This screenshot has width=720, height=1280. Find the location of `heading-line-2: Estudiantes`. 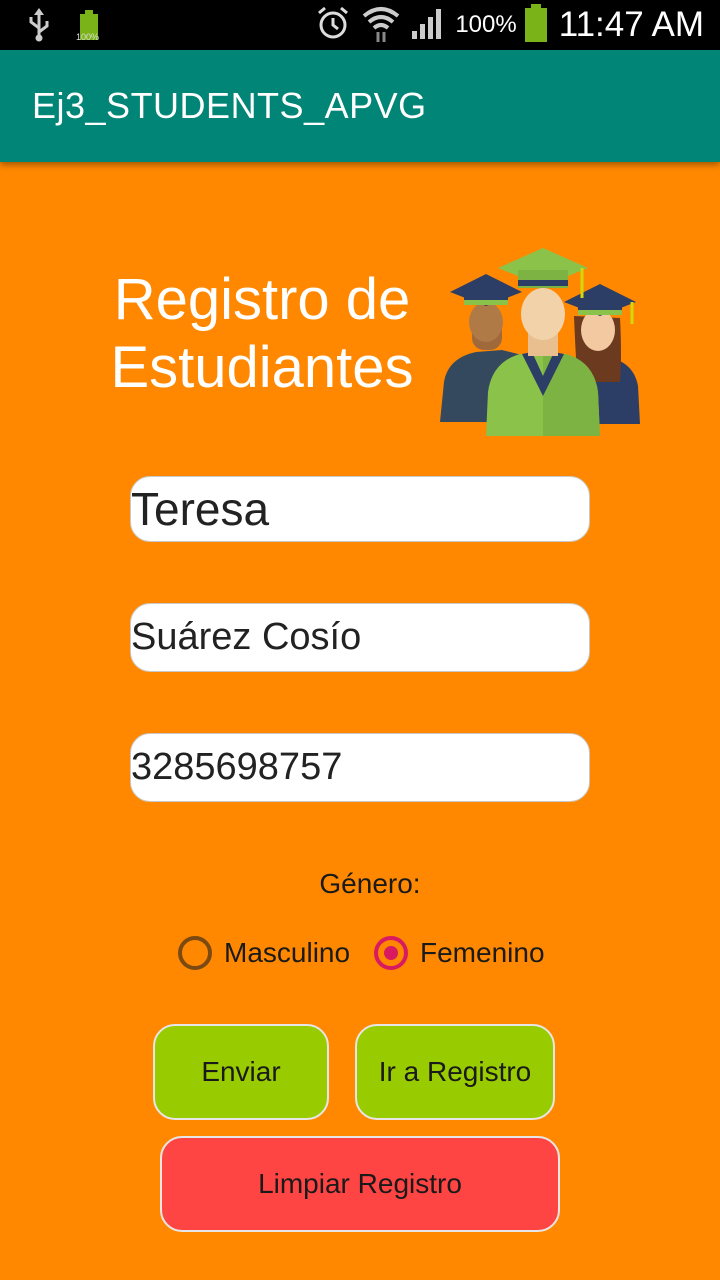

heading-line-2: Estudiantes is located at coordinates (262, 367).